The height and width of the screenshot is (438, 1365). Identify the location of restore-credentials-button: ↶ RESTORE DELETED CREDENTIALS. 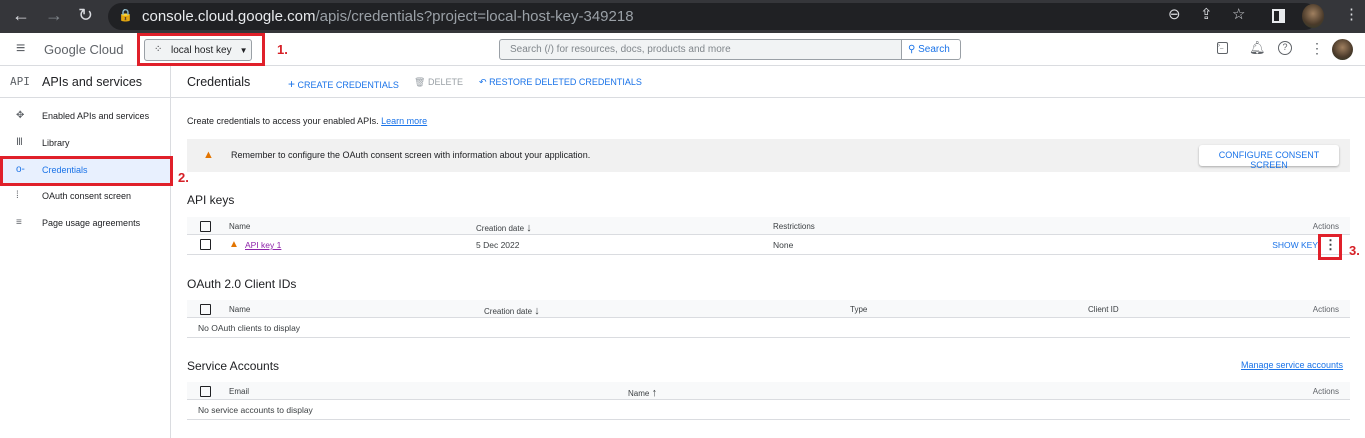
(560, 82).